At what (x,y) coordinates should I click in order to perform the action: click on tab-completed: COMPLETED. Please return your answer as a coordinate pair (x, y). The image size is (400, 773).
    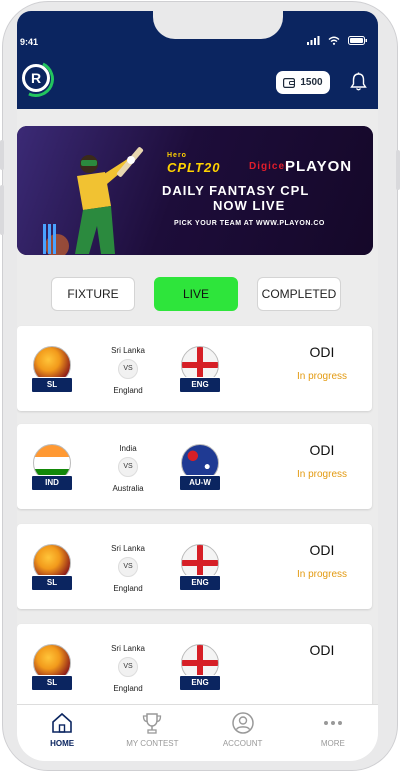
    Looking at the image, I should click on (299, 294).